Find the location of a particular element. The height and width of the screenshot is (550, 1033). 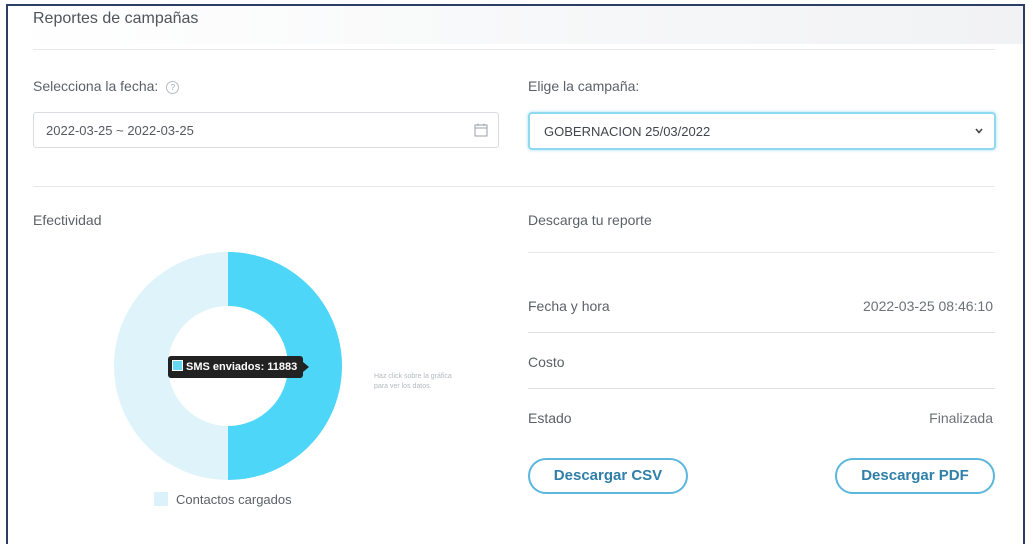

date-label: Selecciona la fecha:? is located at coordinates (106, 86).